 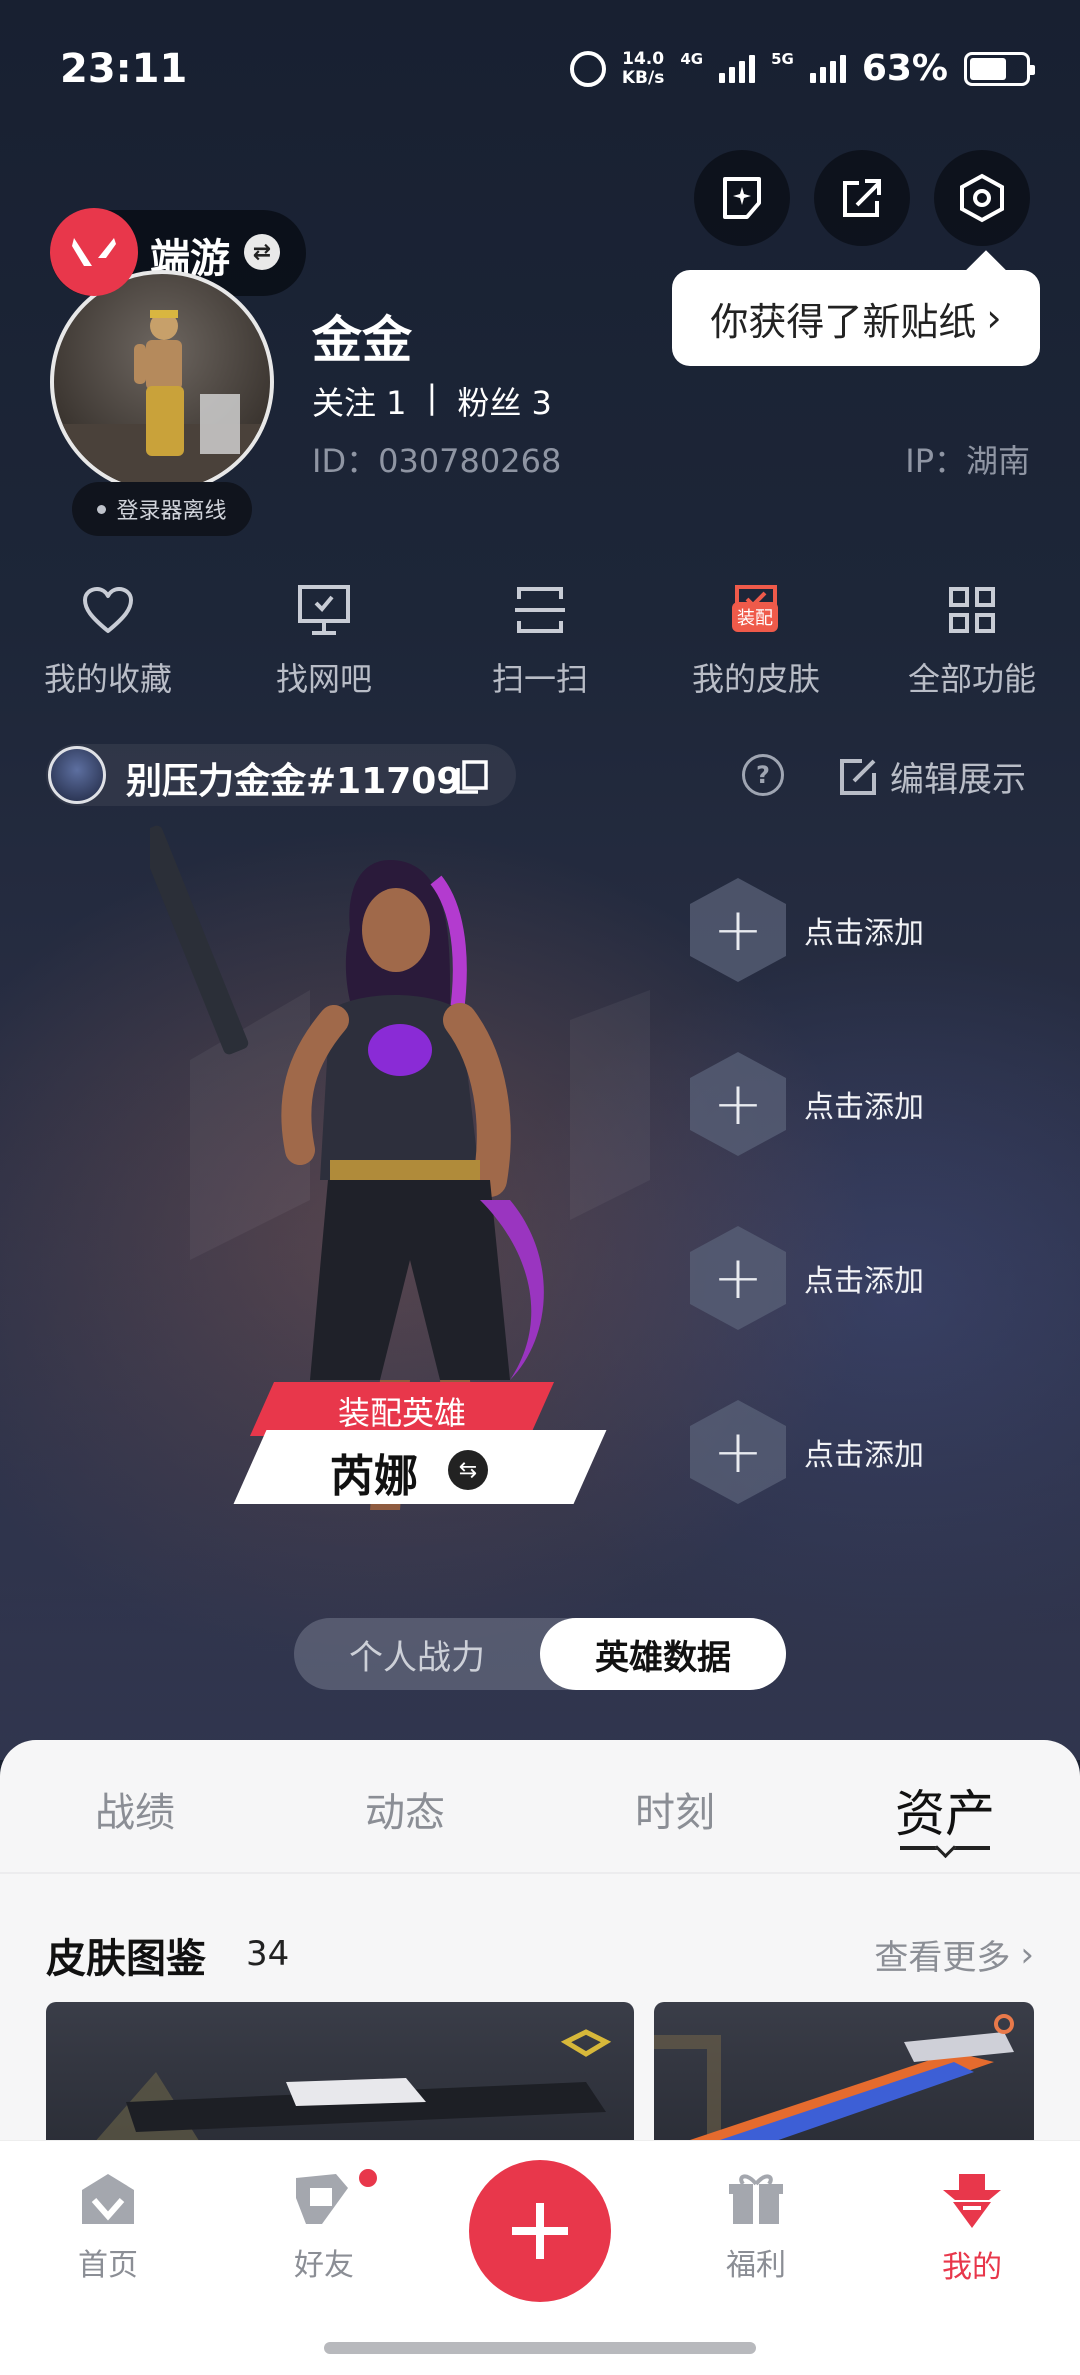 I want to click on status-bar: 23:11 14.0 KB/s 4G 5G 63%, so click(x=540, y=70).